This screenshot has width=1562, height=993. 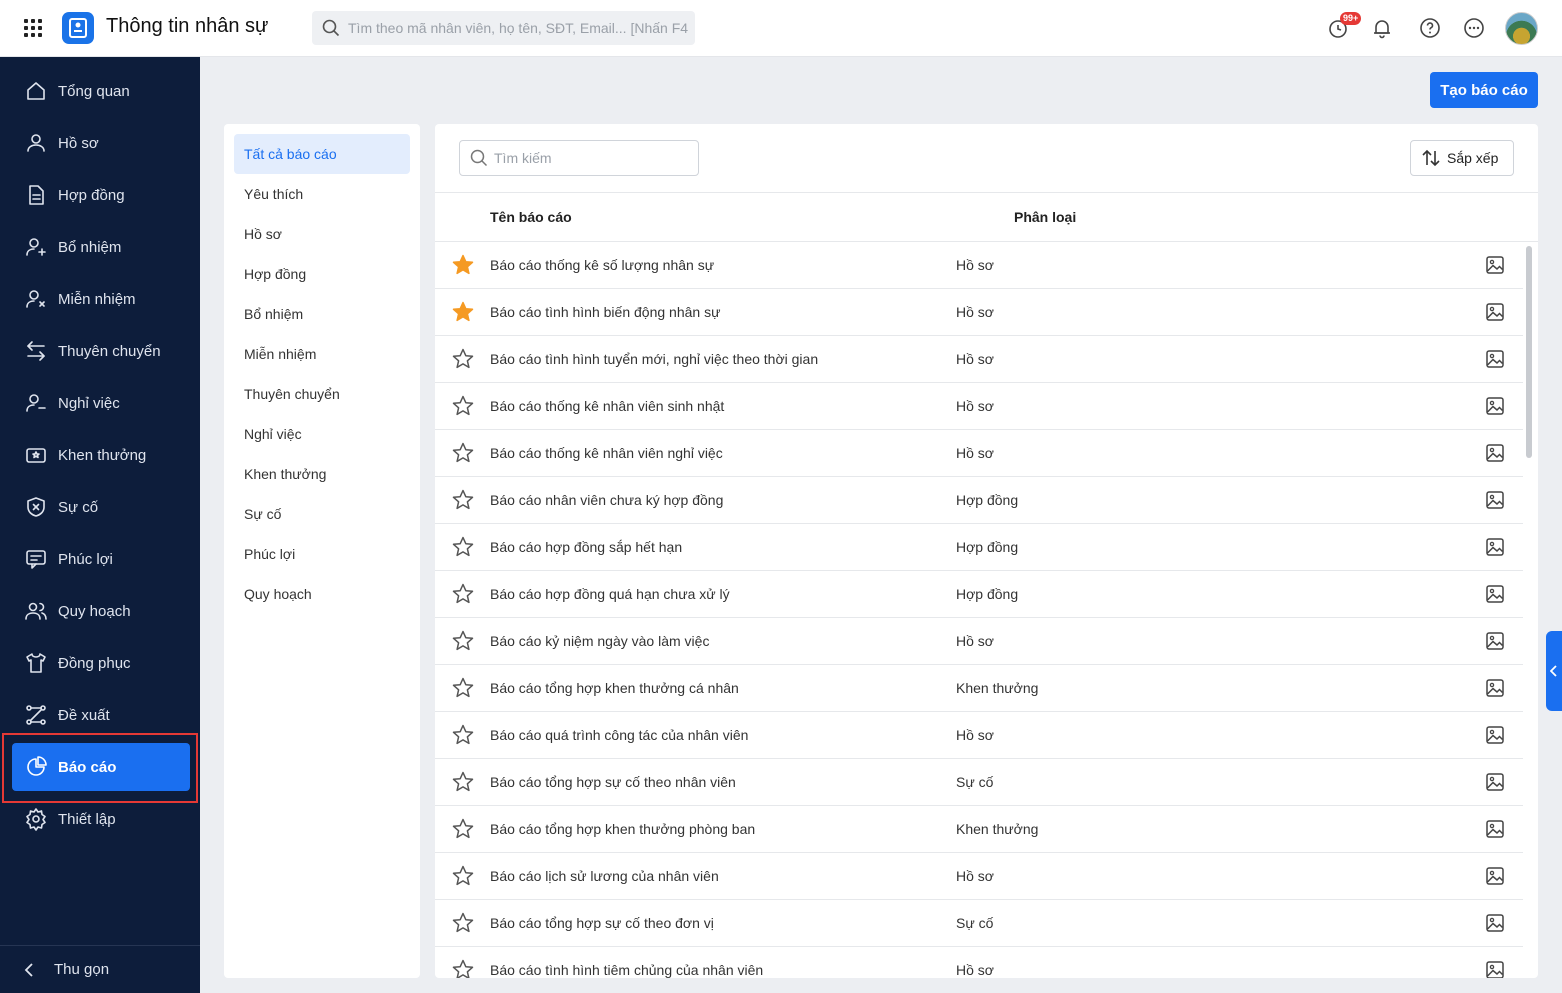 I want to click on list-scrollbar, so click(x=1529, y=352).